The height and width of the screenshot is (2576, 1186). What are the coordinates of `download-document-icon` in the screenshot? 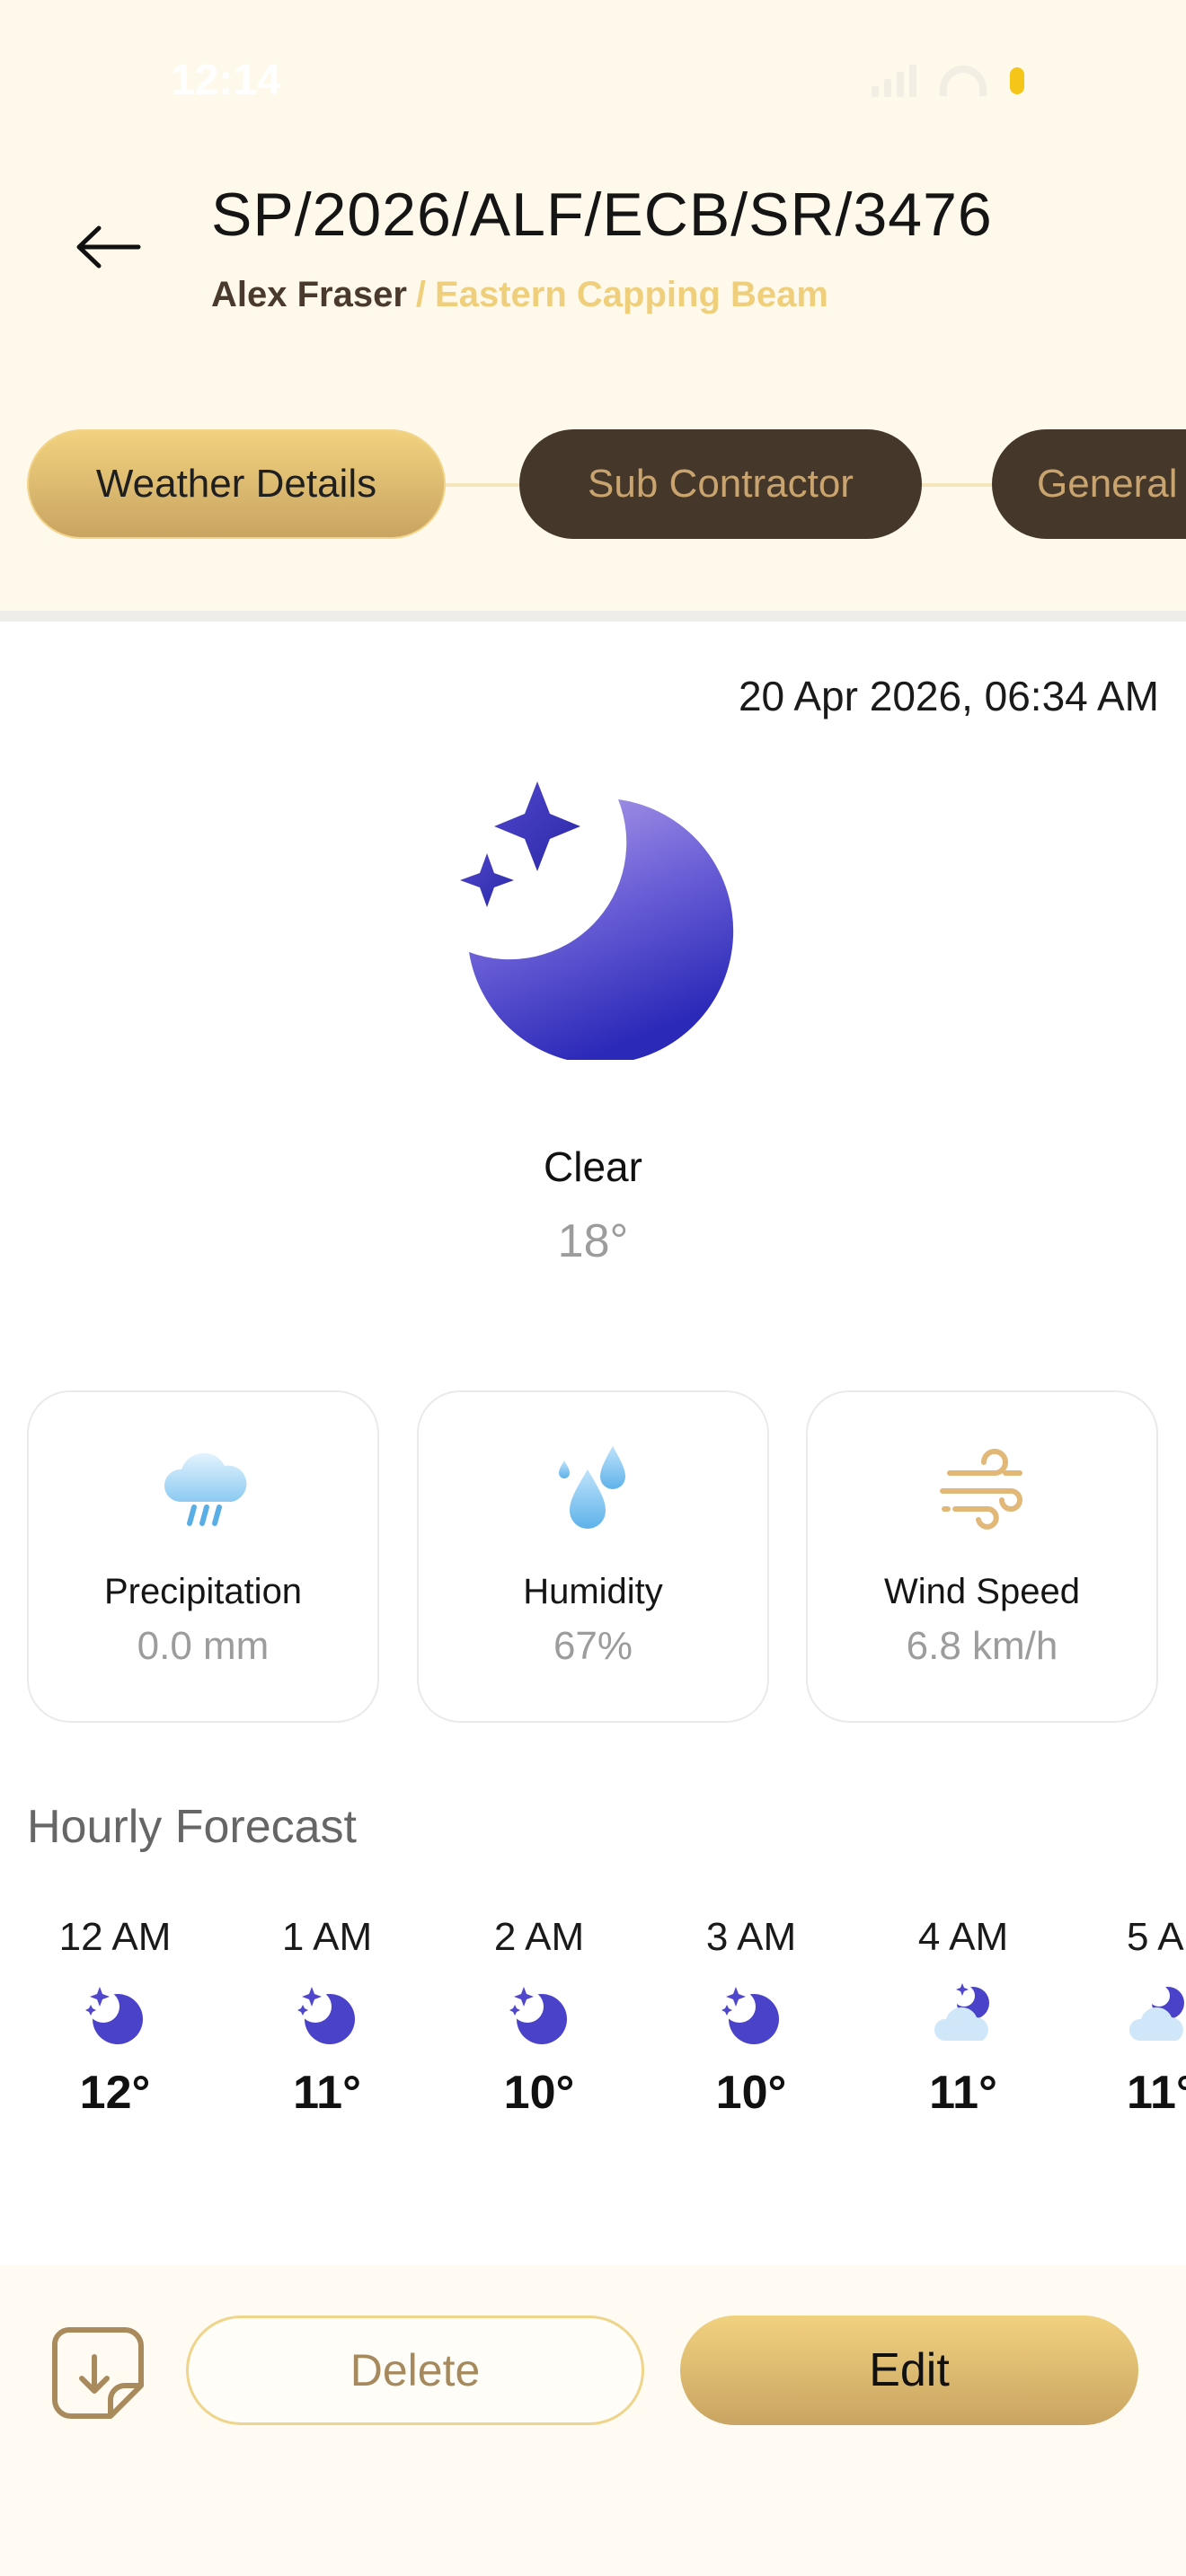 It's located at (98, 2373).